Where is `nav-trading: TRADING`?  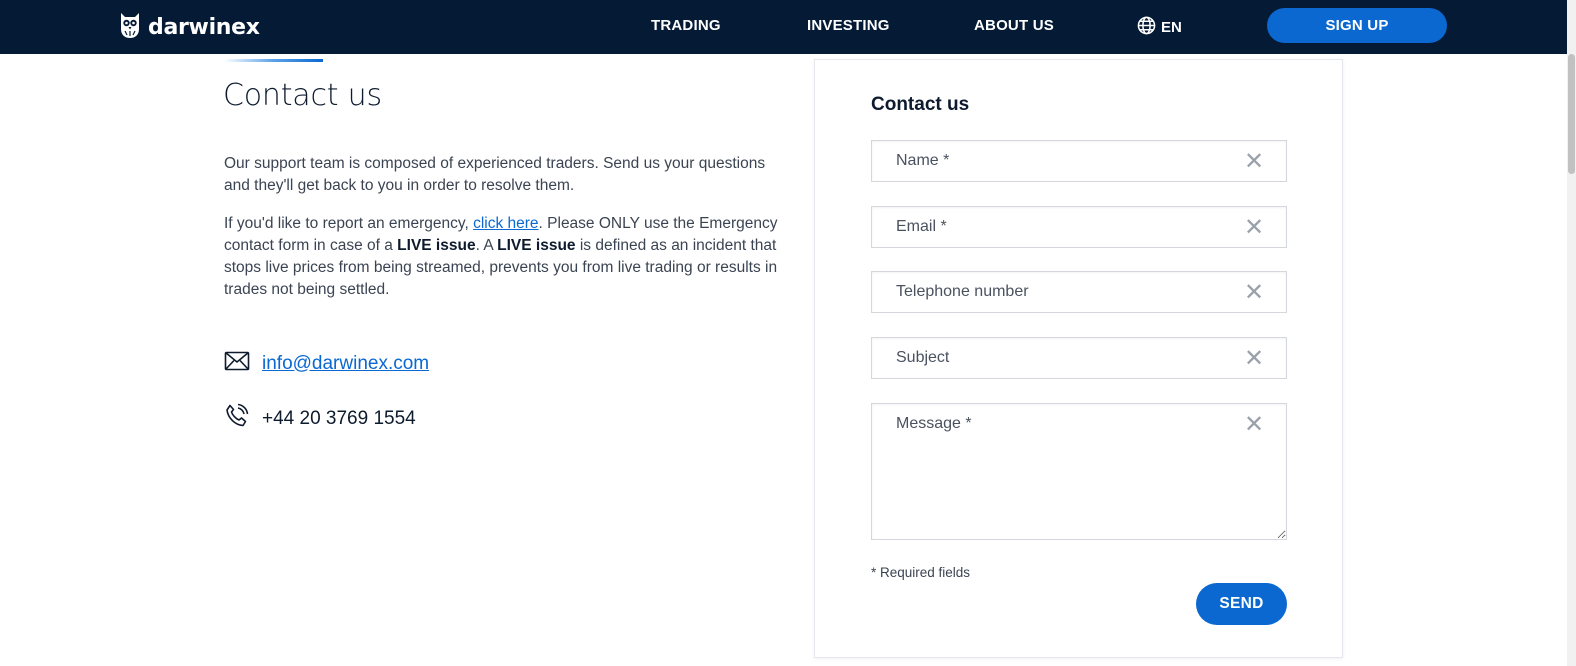
nav-trading: TRADING is located at coordinates (686, 25).